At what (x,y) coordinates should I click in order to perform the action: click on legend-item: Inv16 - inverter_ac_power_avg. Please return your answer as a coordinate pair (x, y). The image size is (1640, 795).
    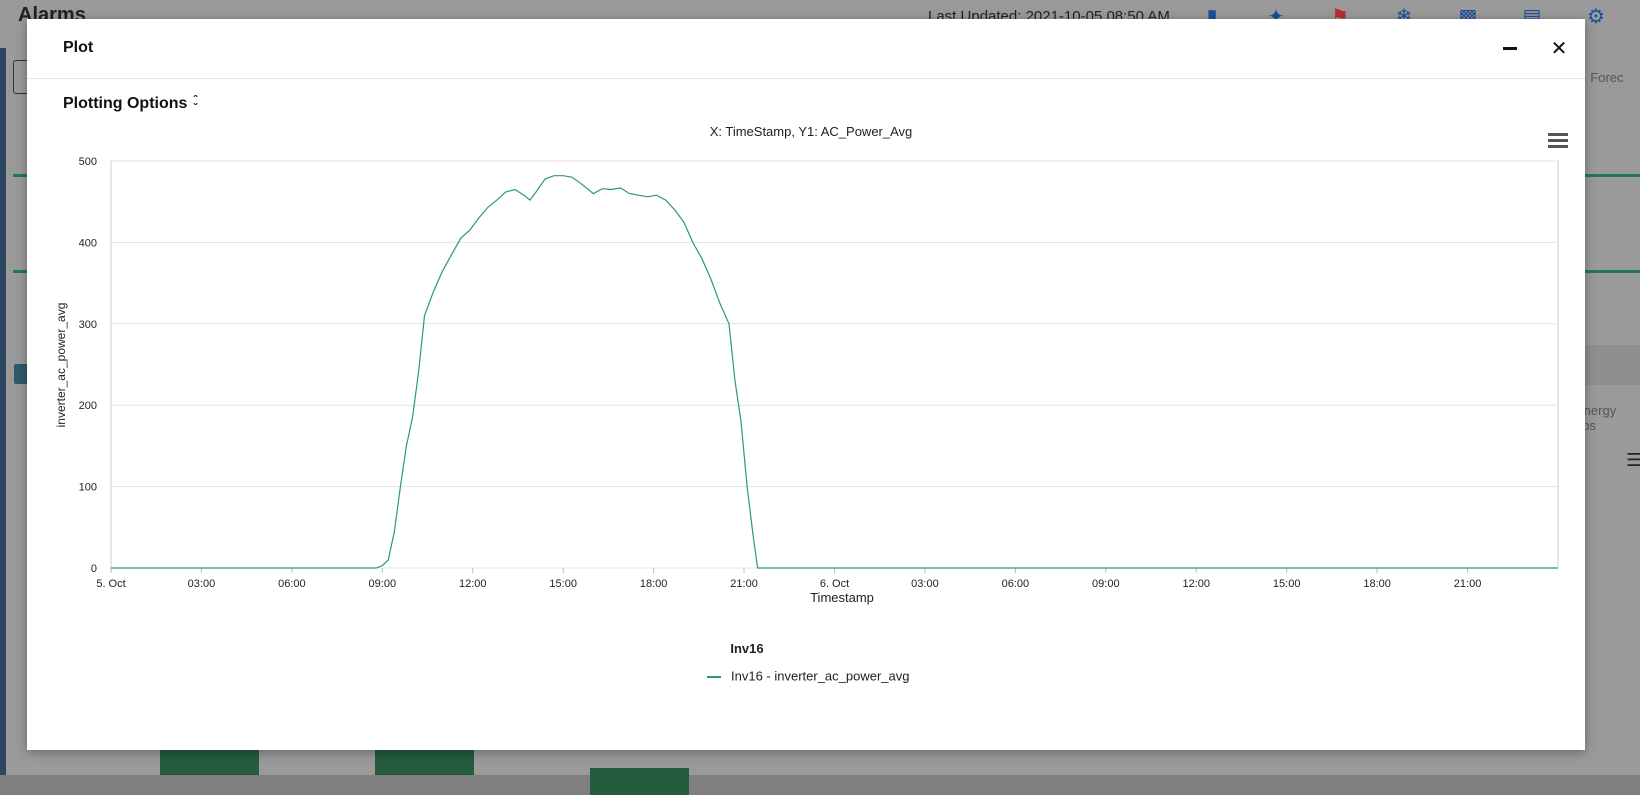
    Looking at the image, I should click on (808, 675).